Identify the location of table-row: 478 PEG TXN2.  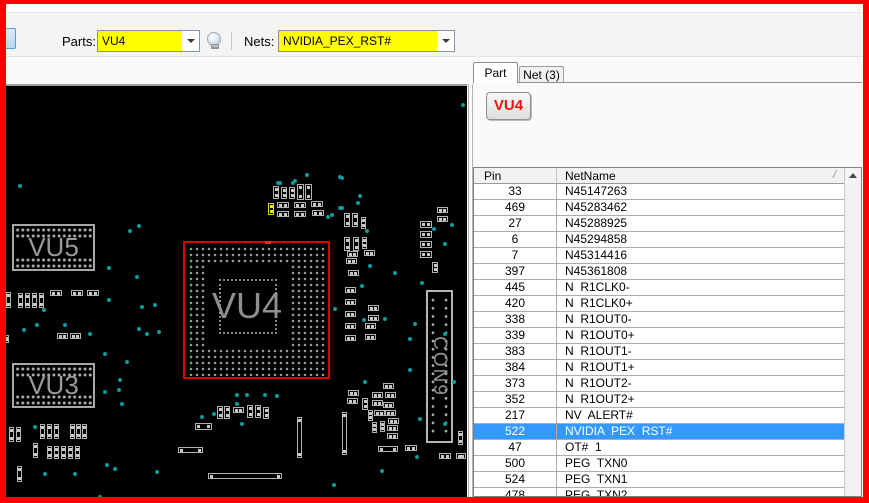
(659, 492).